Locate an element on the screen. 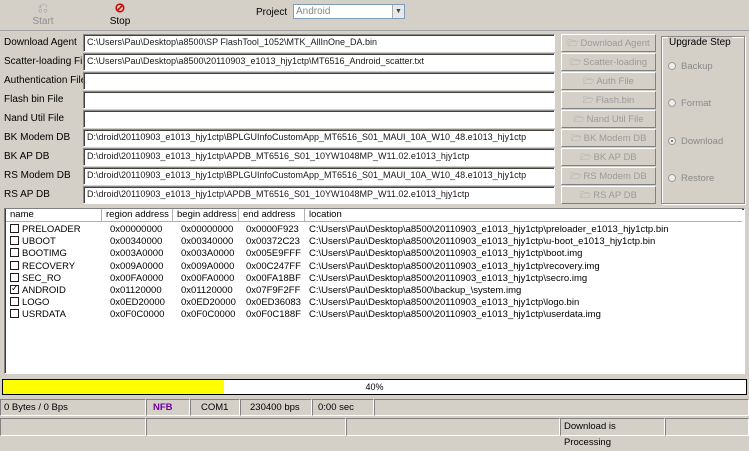 Image resolution: width=749 pixels, height=451 pixels. button-label: Nand Util File is located at coordinates (615, 119).